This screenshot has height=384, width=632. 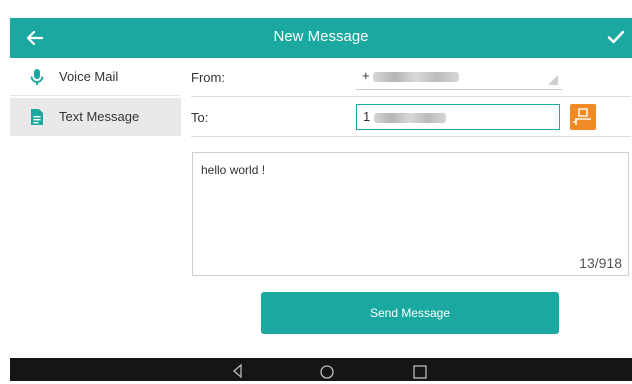 I want to click on to-input: 1, so click(x=458, y=117).